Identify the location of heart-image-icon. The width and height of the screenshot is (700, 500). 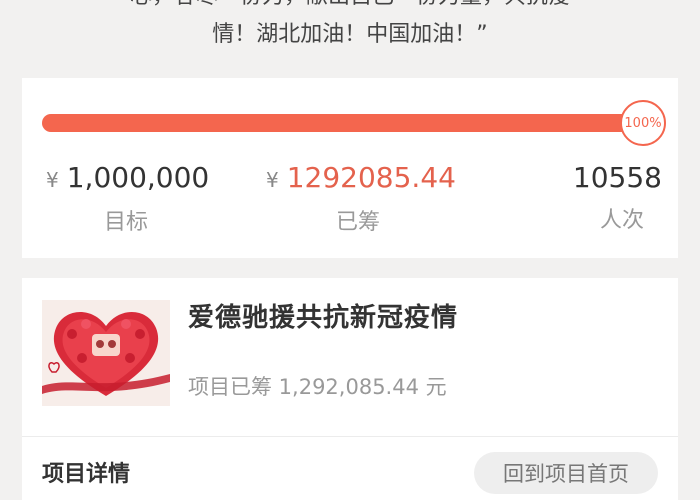
(106, 353).